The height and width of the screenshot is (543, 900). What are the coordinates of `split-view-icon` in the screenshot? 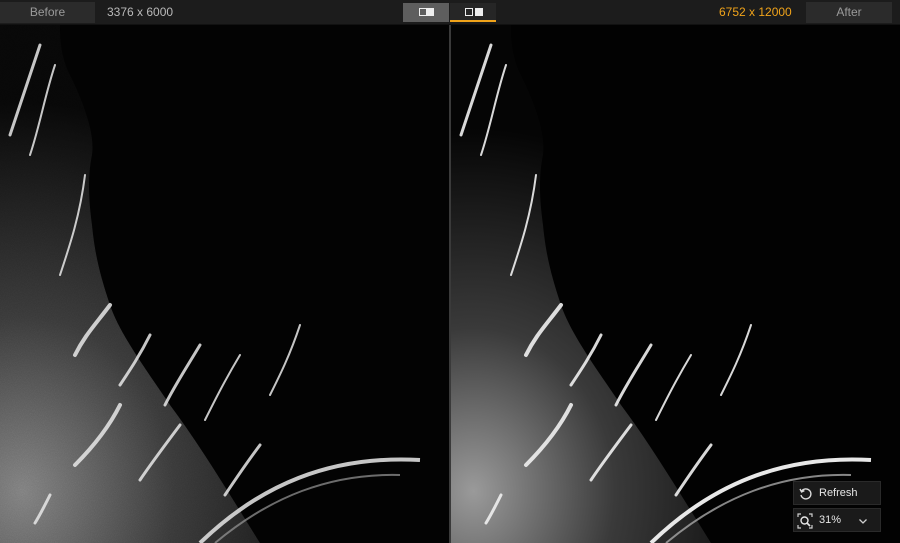 It's located at (426, 12).